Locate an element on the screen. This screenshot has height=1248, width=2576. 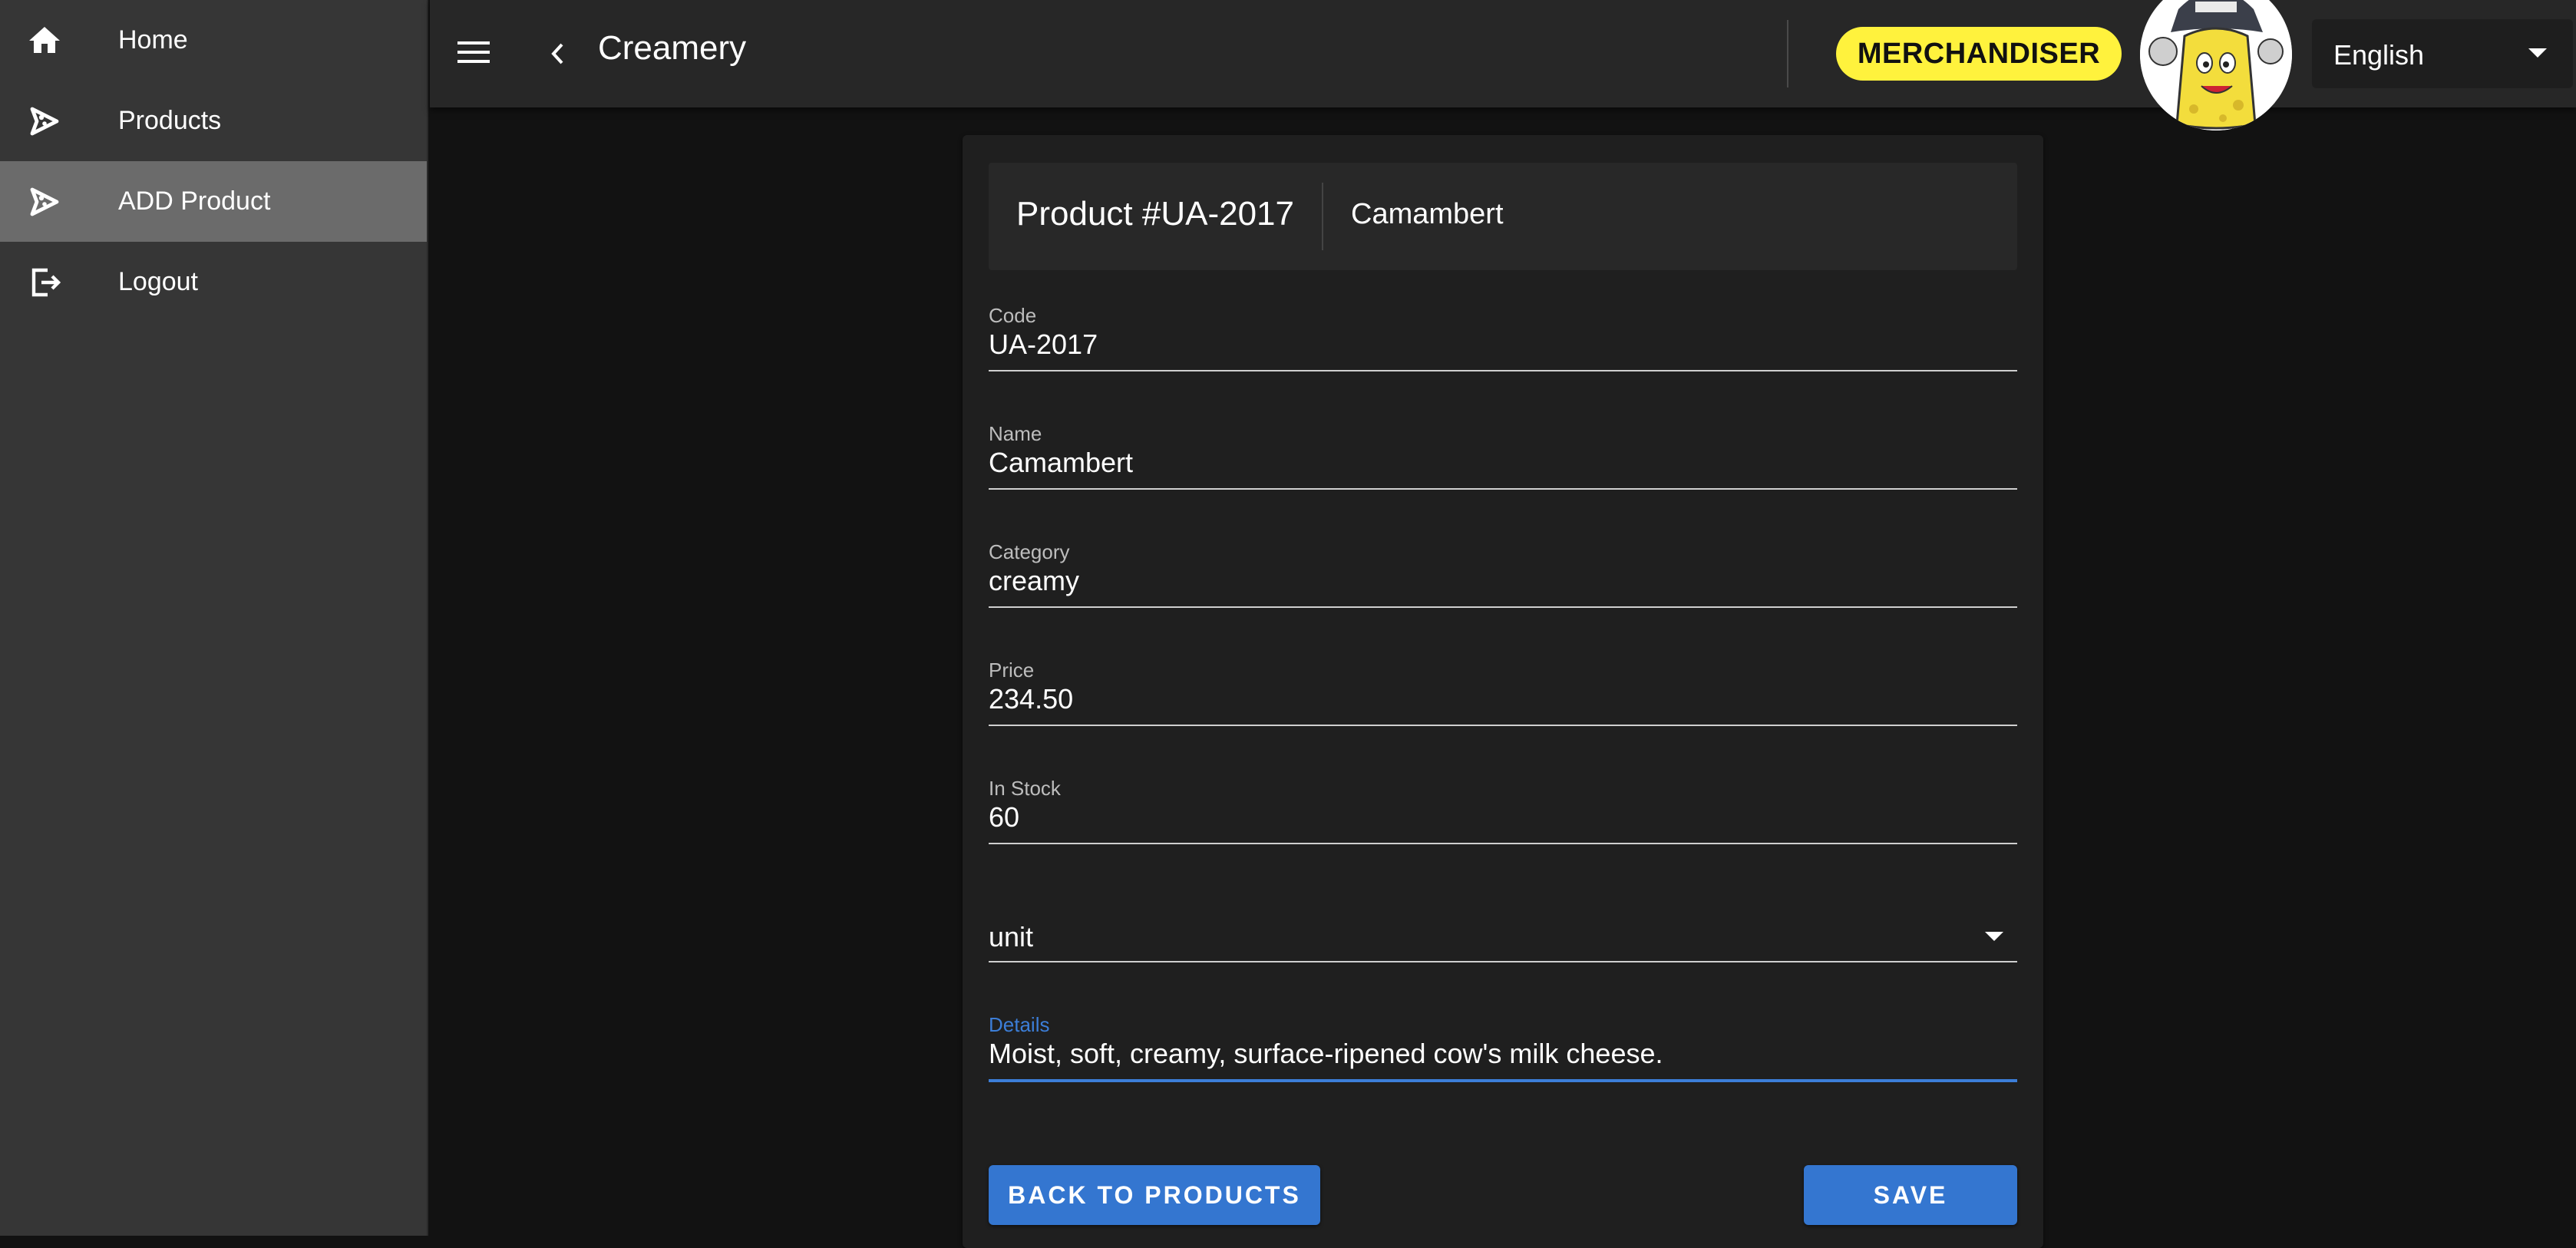
sidebar-item-home: Home is located at coordinates (213, 41).